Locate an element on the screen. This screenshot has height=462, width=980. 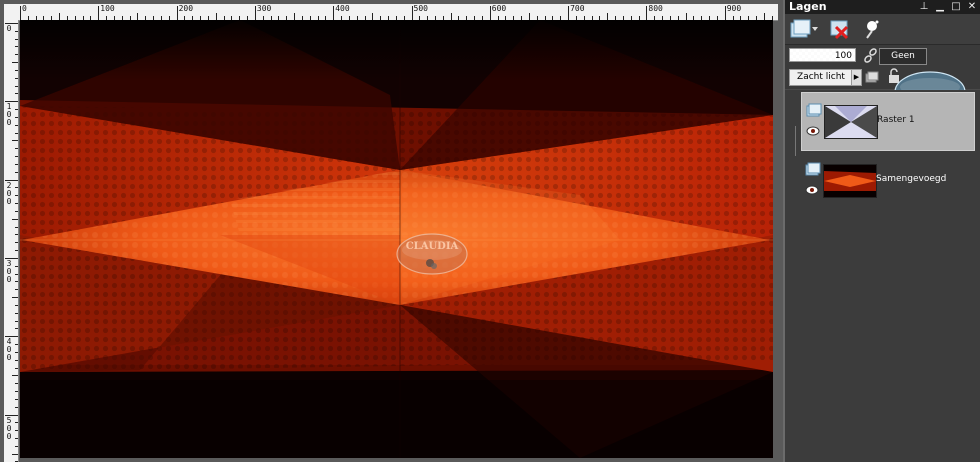
ruler-label: 800 is located at coordinates (655, 8).